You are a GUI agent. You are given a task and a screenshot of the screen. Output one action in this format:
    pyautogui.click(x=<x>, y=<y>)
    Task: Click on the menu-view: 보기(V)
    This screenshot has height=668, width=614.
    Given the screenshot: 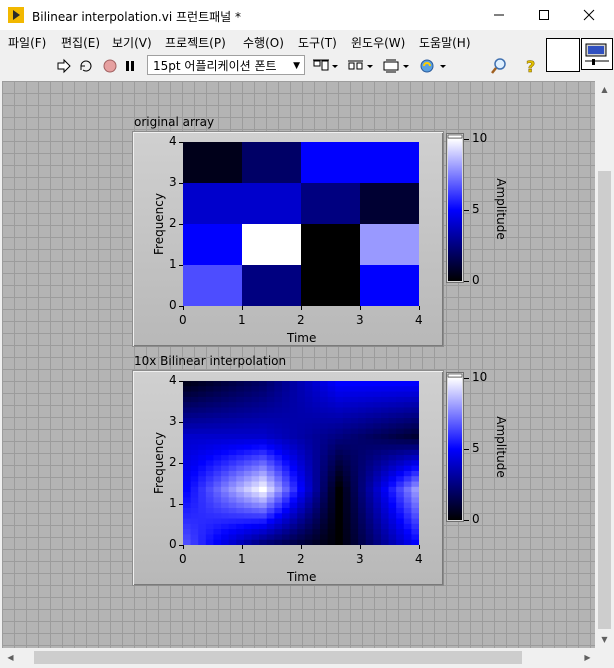 What is the action you would take?
    pyautogui.click(x=132, y=42)
    